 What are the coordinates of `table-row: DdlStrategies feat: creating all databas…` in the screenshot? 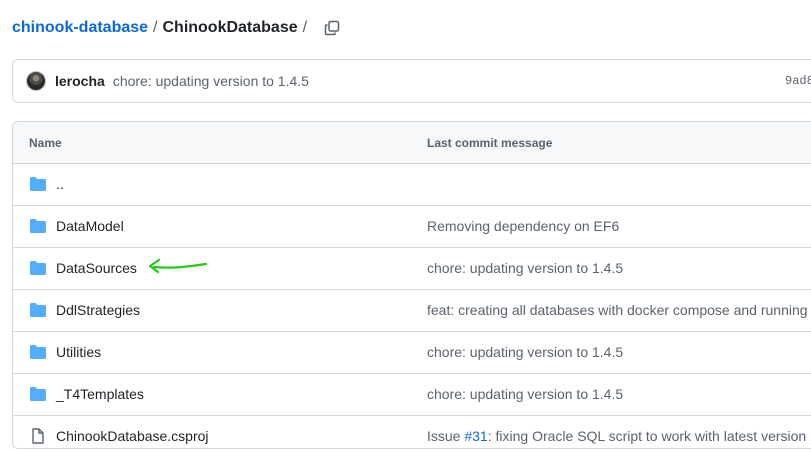 It's located at (412, 311).